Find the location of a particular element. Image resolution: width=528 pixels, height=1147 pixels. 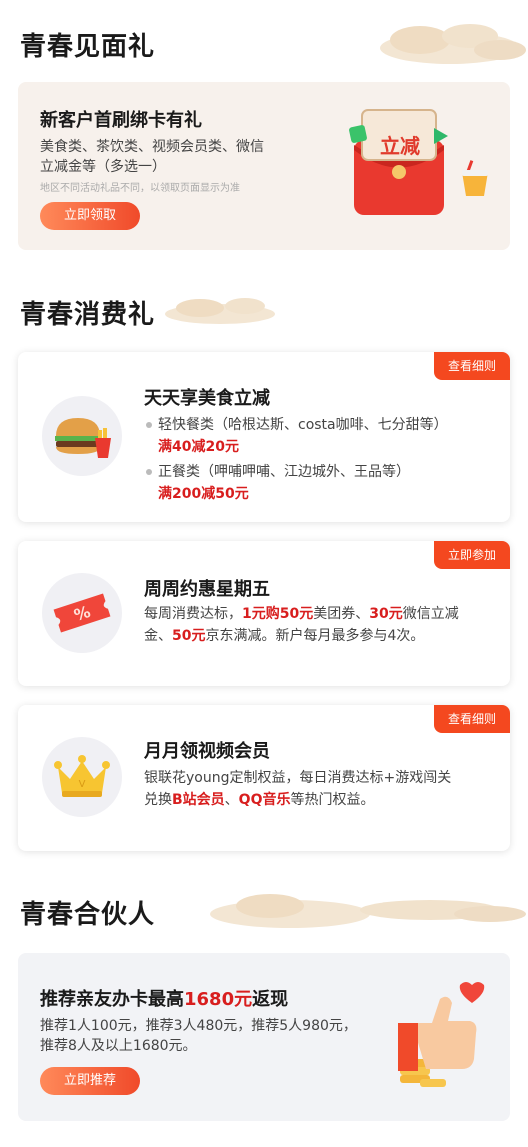

friday-title: 周周约惠星期五 is located at coordinates (207, 589).